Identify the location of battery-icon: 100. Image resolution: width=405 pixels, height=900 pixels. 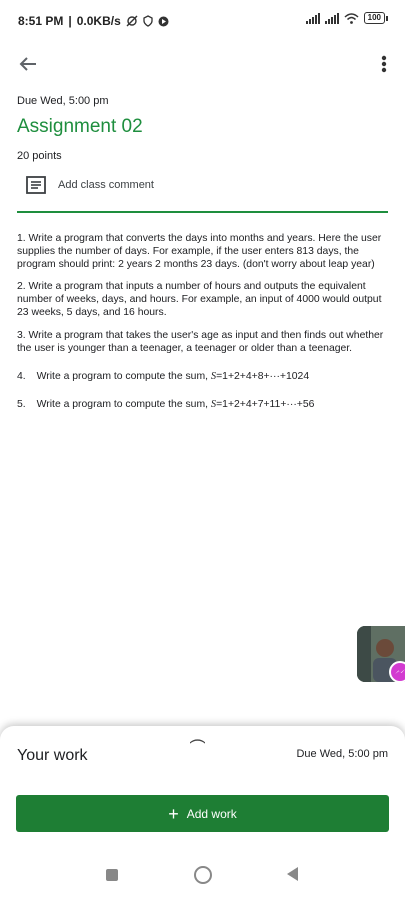
(376, 18).